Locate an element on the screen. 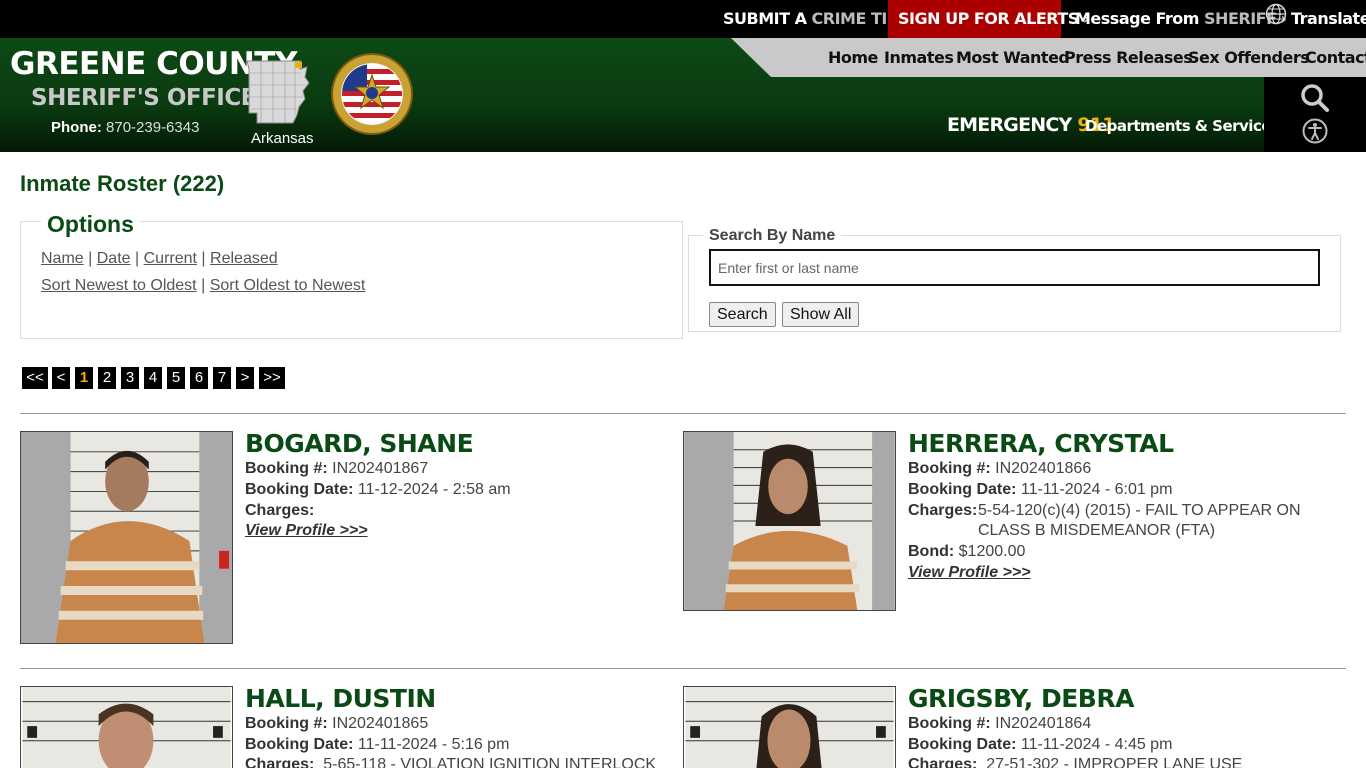 The image size is (1366, 768). booking-number-value: IN202401866 is located at coordinates (1043, 468).